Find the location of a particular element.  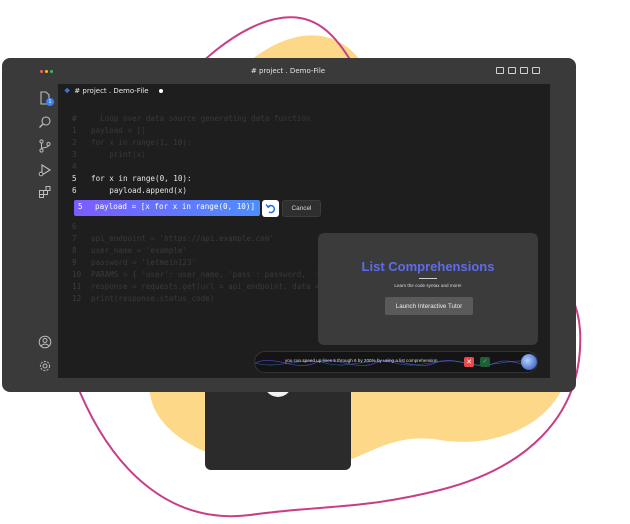

line-number: 5 is located at coordinates (74, 178).